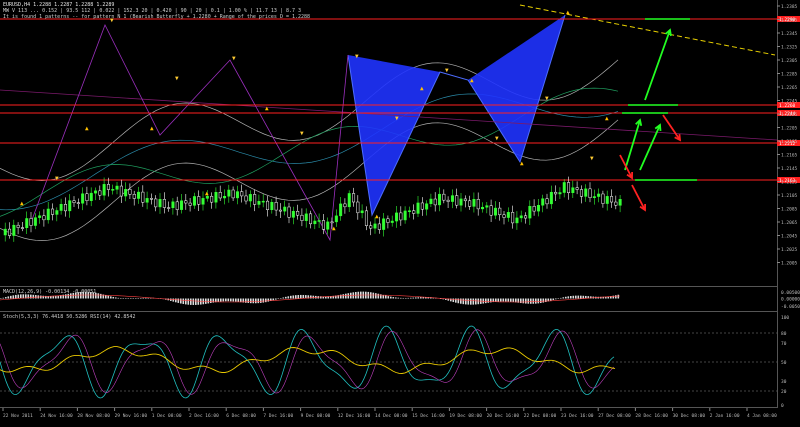 The height and width of the screenshot is (427, 800). What do you see at coordinates (789, 102) in the screenshot?
I see `price-axis-label: 1.2245` at bounding box center [789, 102].